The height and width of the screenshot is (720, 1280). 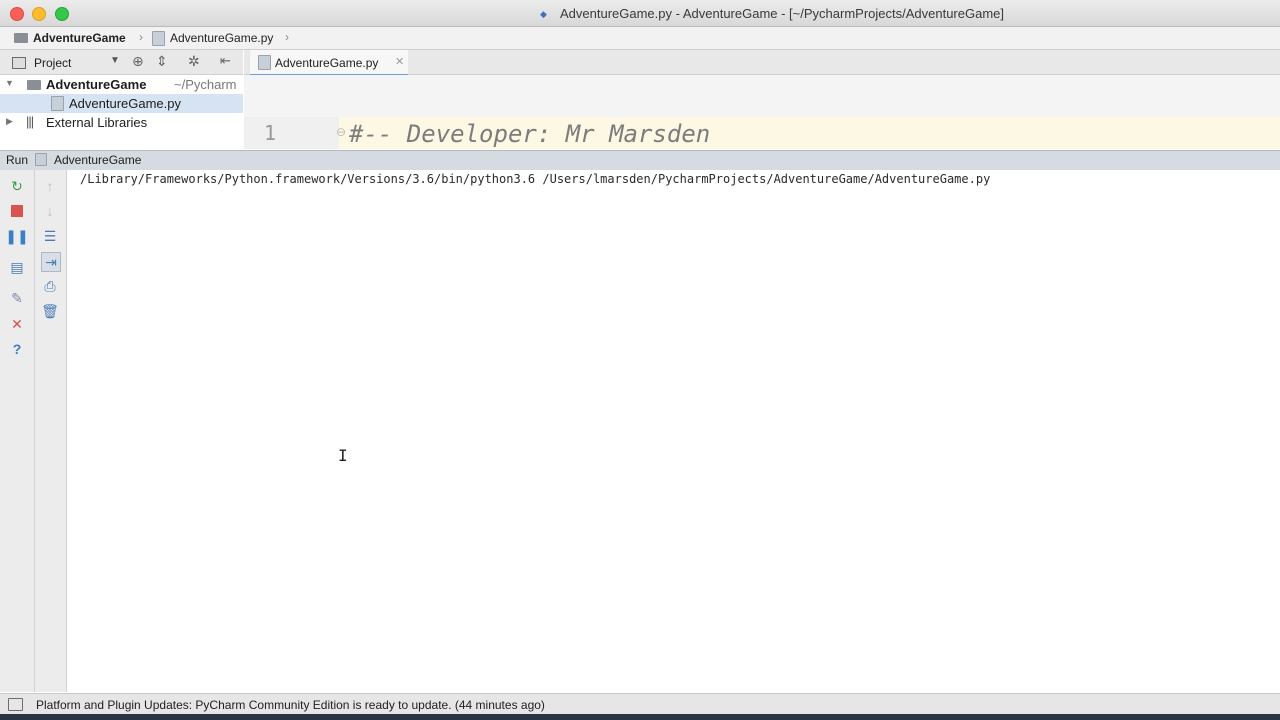 I want to click on scroll-to-end-icon: ⇥, so click(x=51, y=262).